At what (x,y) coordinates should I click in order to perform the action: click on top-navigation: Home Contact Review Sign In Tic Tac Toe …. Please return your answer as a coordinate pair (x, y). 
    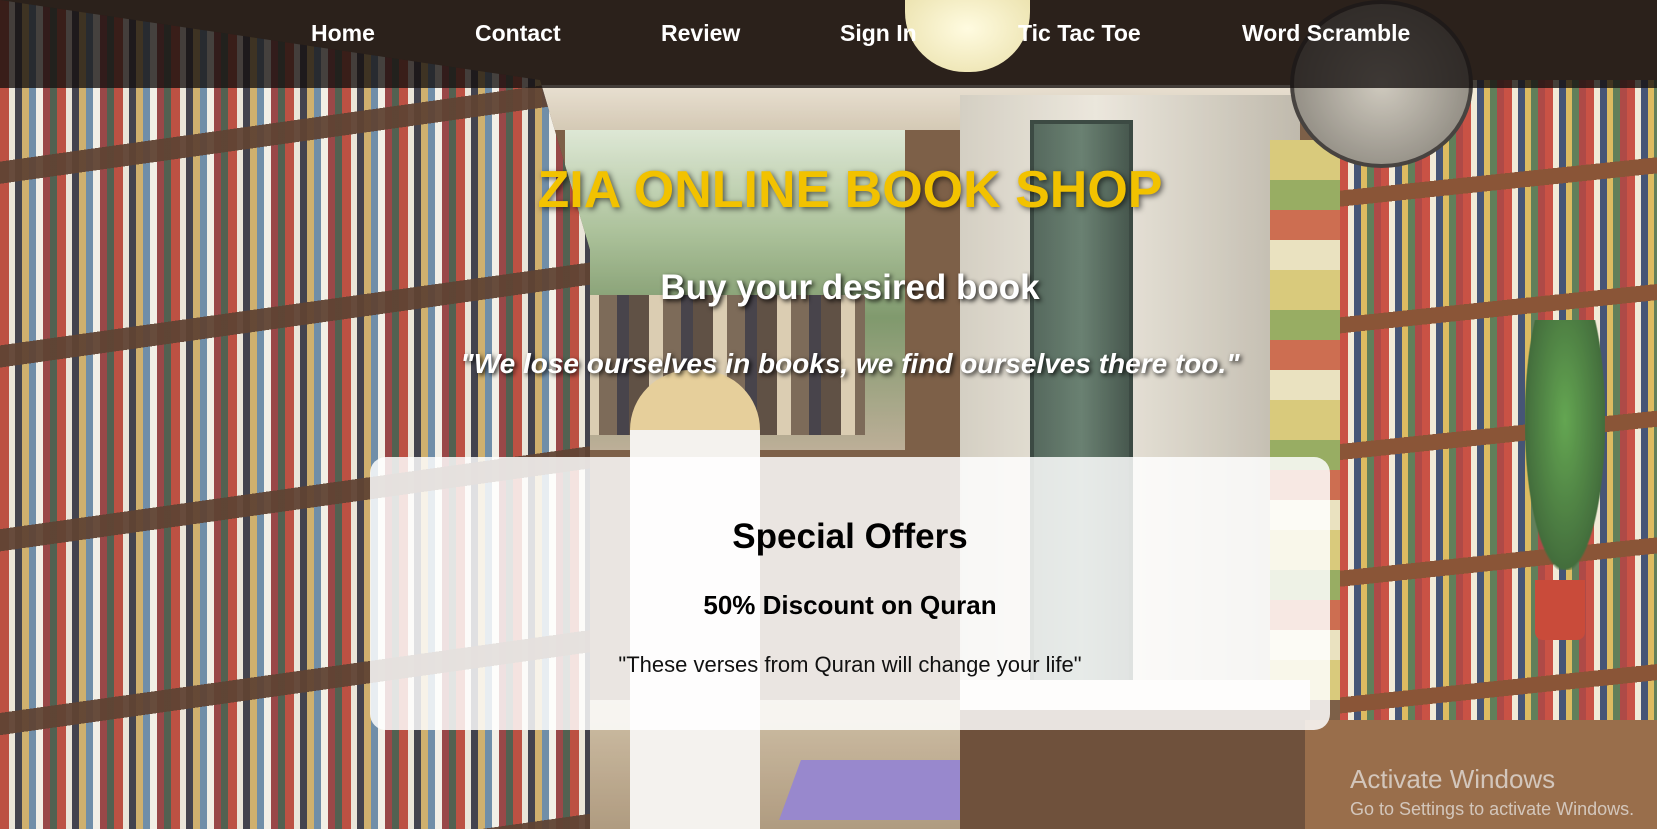
    Looking at the image, I should click on (828, 44).